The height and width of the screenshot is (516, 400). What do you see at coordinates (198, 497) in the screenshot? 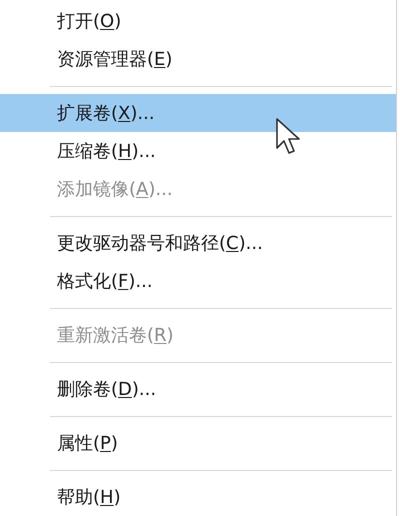
I see `menu-item: 帮助(H)` at bounding box center [198, 497].